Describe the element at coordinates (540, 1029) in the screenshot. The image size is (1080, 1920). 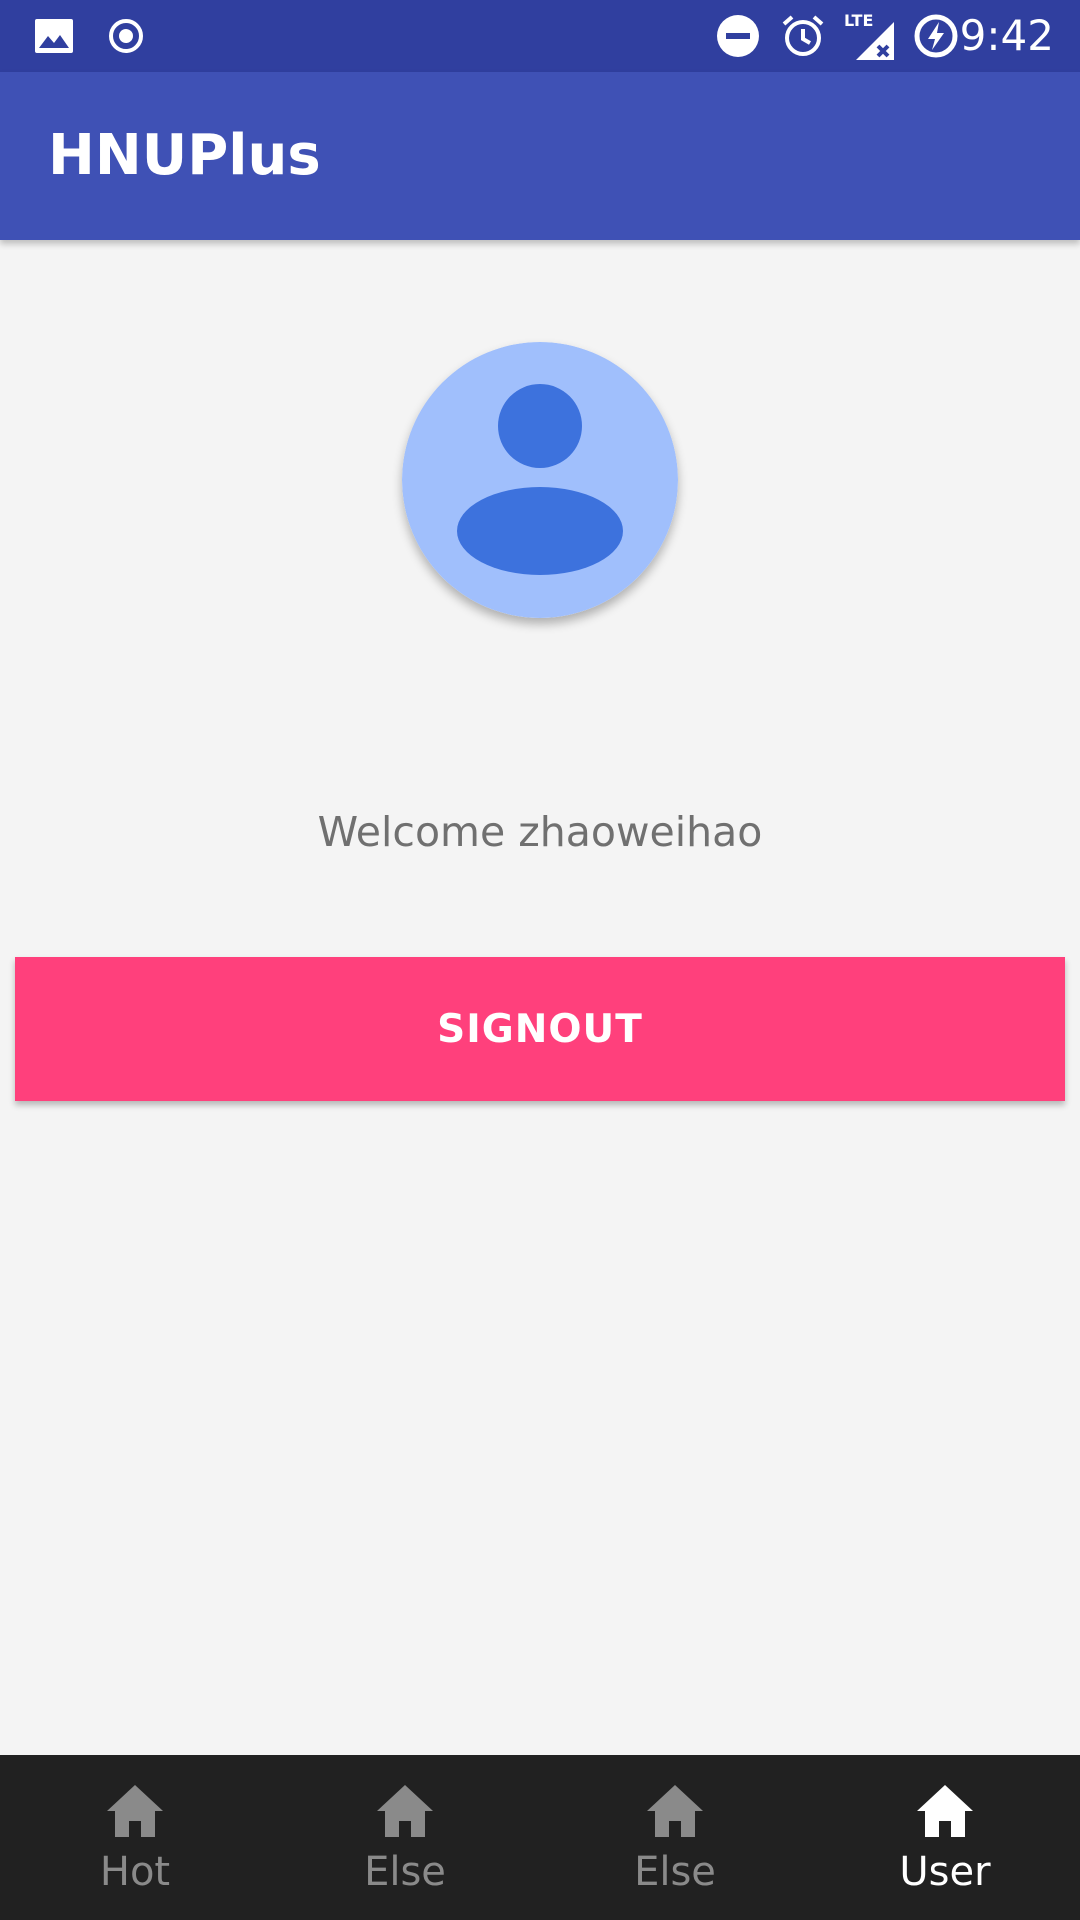
I see `signout-button: SIGNOUT` at that location.